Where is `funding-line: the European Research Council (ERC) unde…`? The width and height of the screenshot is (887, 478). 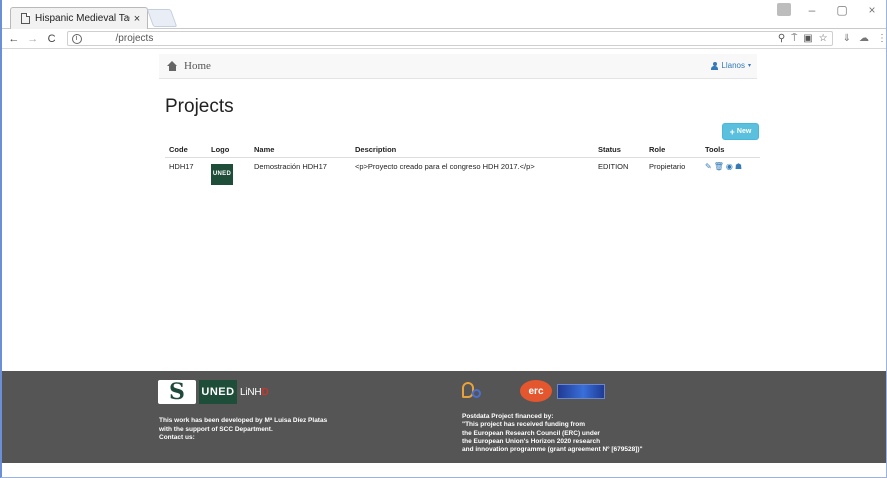
funding-line: the European Research Council (ERC) unde… is located at coordinates (531, 433).